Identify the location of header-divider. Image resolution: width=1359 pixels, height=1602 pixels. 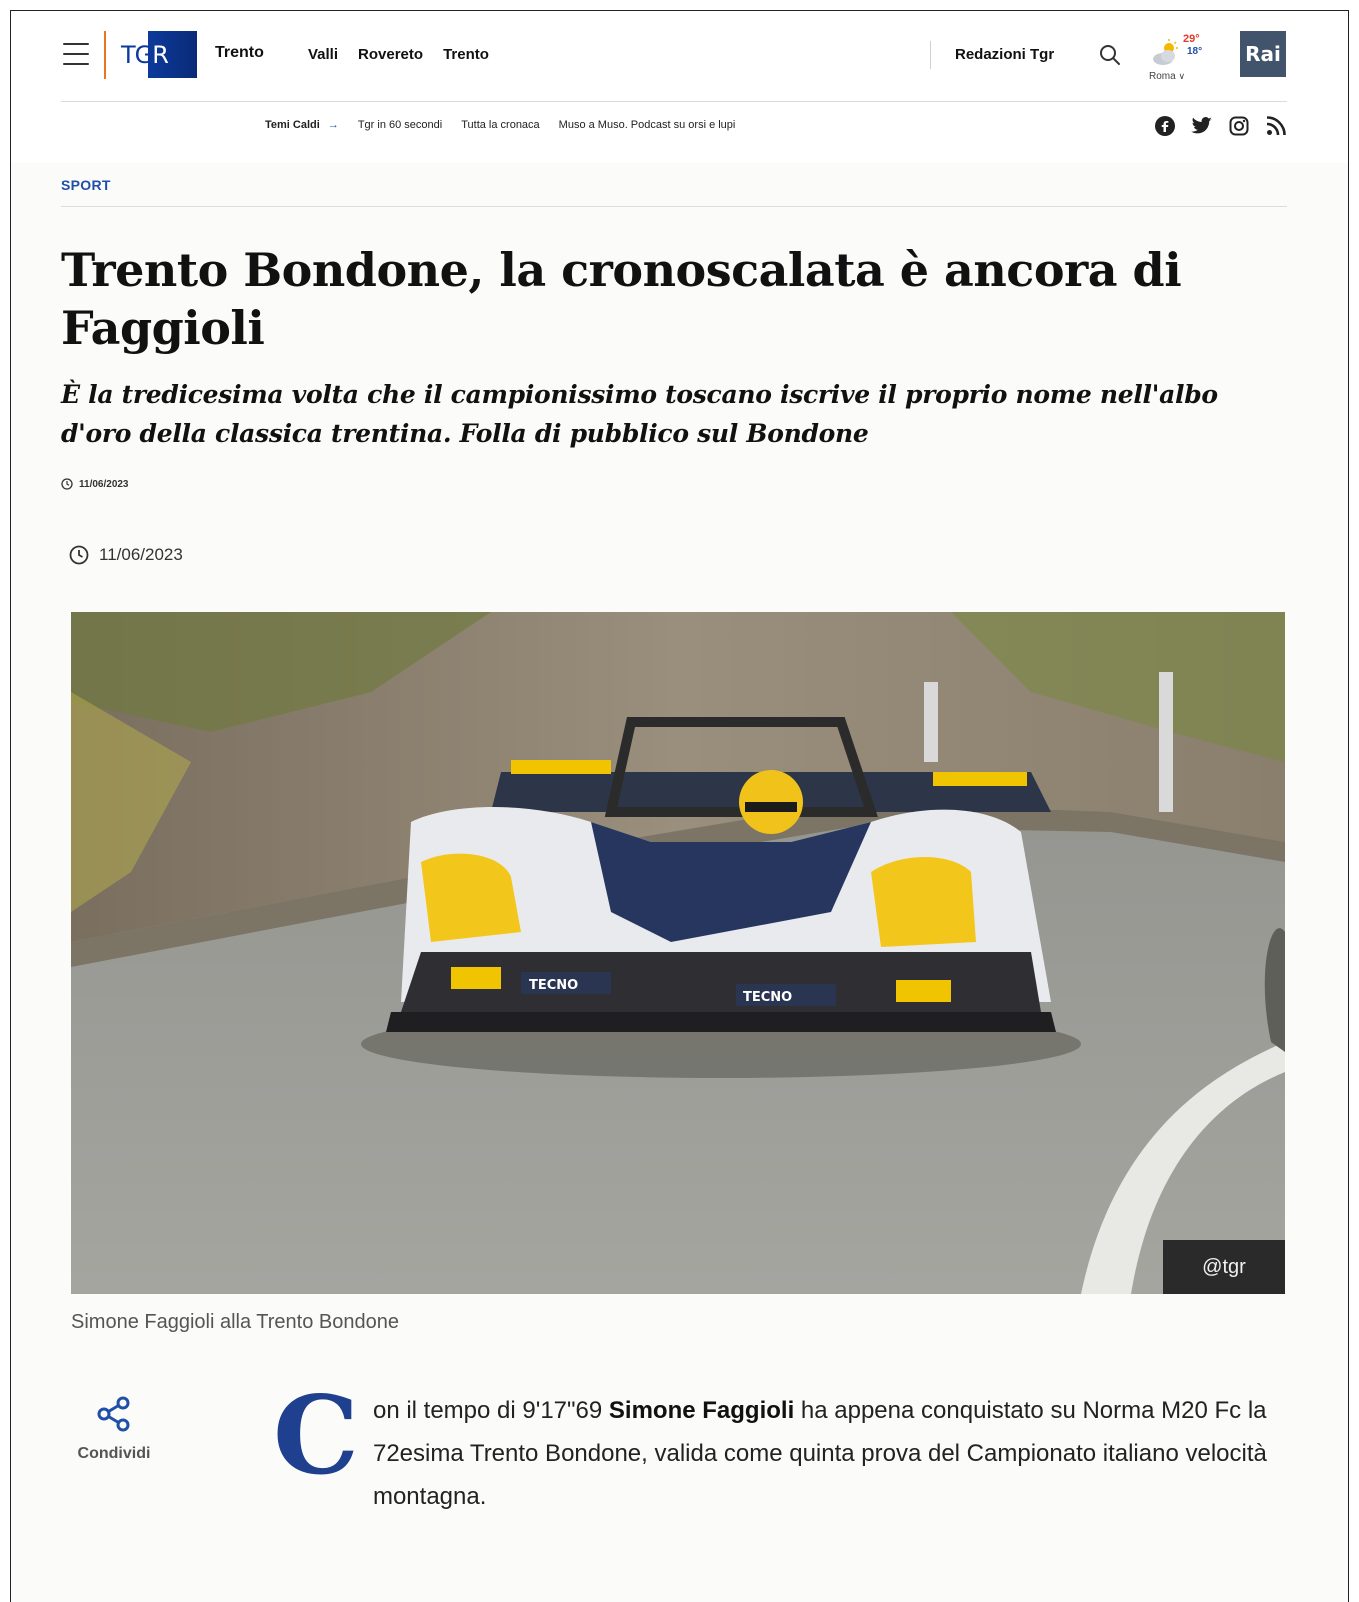
(930, 55).